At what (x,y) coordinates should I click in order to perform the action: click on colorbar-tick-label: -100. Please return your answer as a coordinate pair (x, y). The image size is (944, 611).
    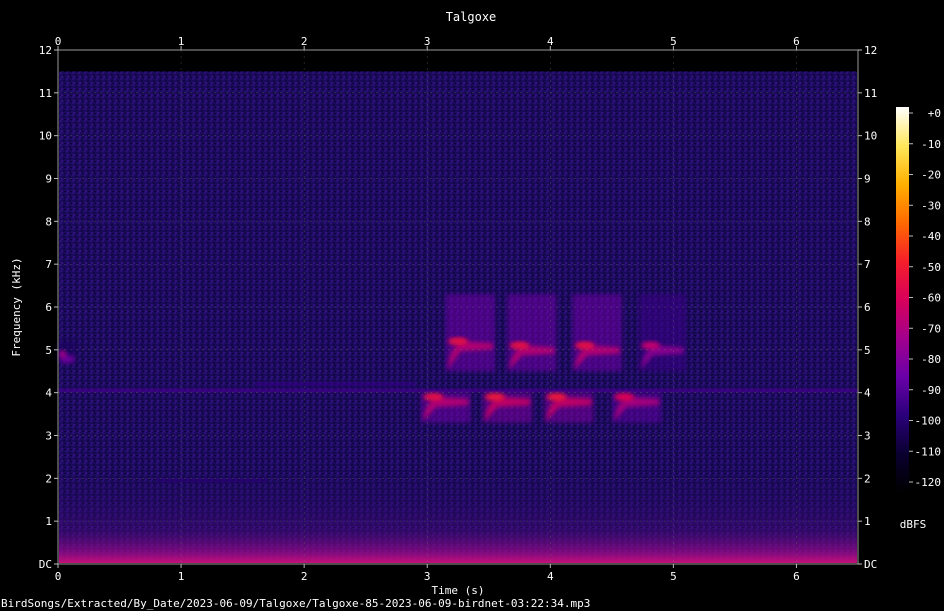
    Looking at the image, I should click on (928, 421).